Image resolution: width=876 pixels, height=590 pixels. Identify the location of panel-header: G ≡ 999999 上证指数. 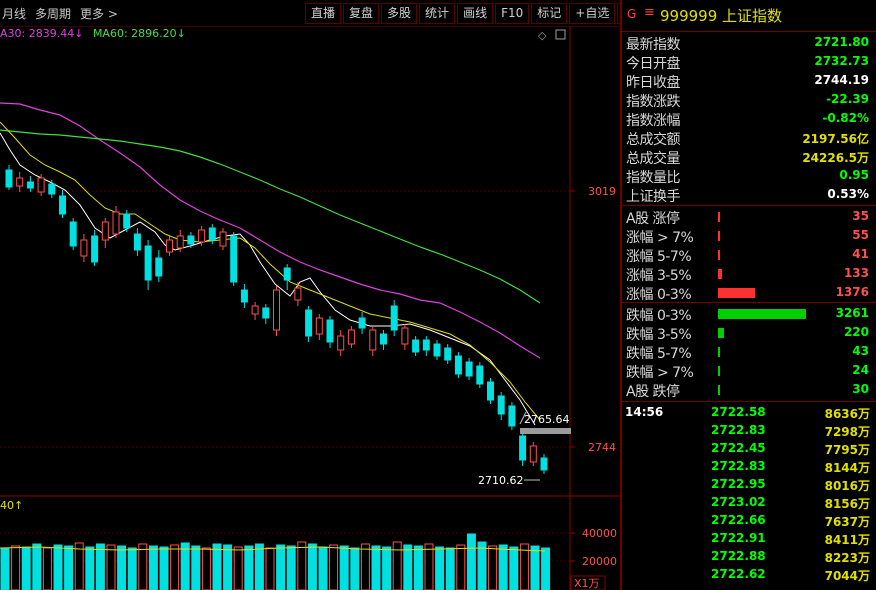
(749, 15).